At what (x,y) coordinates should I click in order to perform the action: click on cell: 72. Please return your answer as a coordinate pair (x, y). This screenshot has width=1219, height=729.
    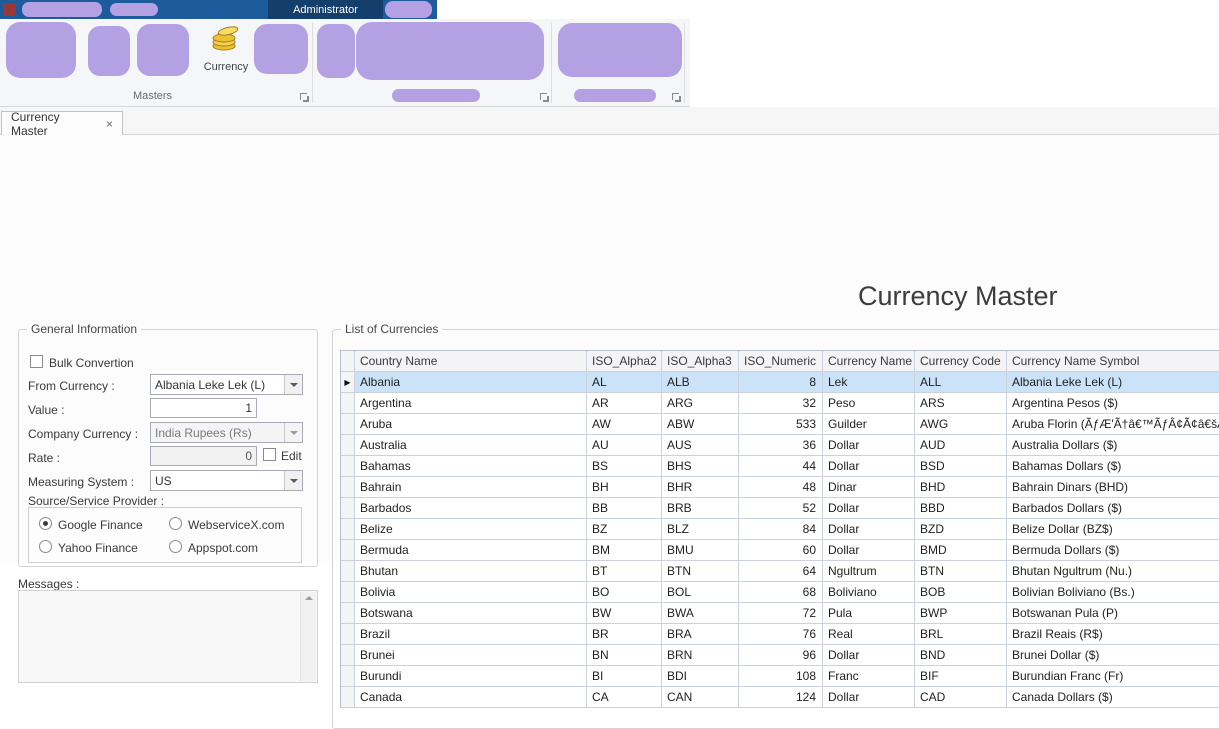
    Looking at the image, I should click on (781, 613).